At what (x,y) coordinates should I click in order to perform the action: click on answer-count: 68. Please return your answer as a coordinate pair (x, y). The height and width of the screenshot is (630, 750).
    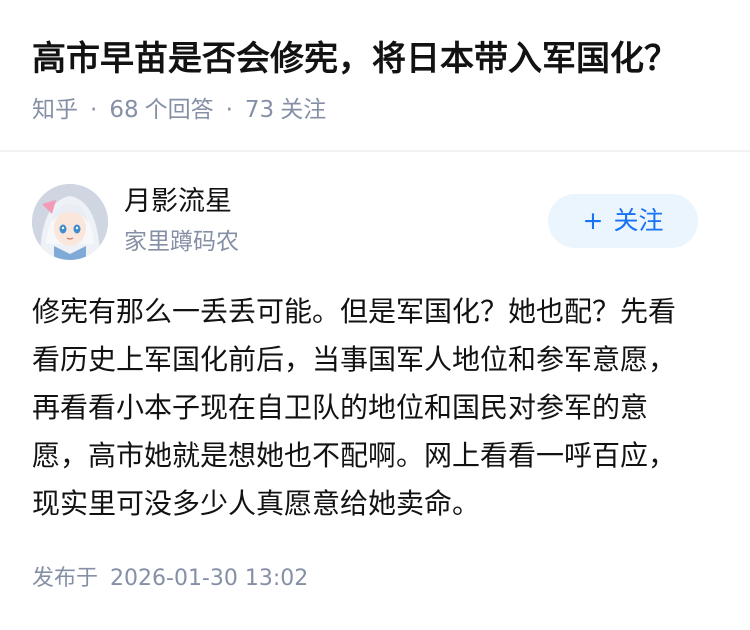
    Looking at the image, I should click on (123, 110).